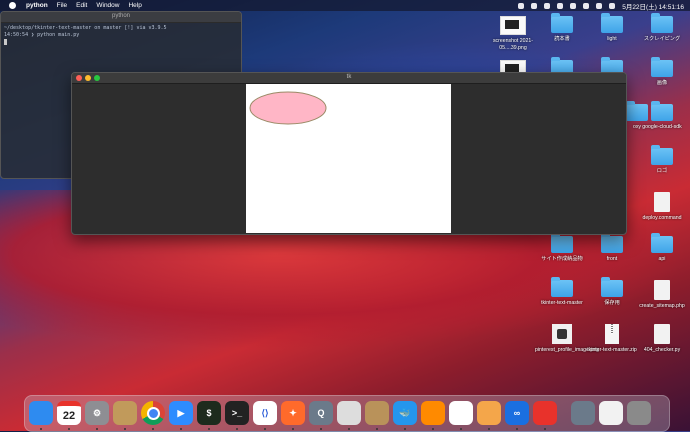 The image size is (690, 432). I want to click on terminal-line: 14:50:54 ❯ python main.py, so click(42, 35).